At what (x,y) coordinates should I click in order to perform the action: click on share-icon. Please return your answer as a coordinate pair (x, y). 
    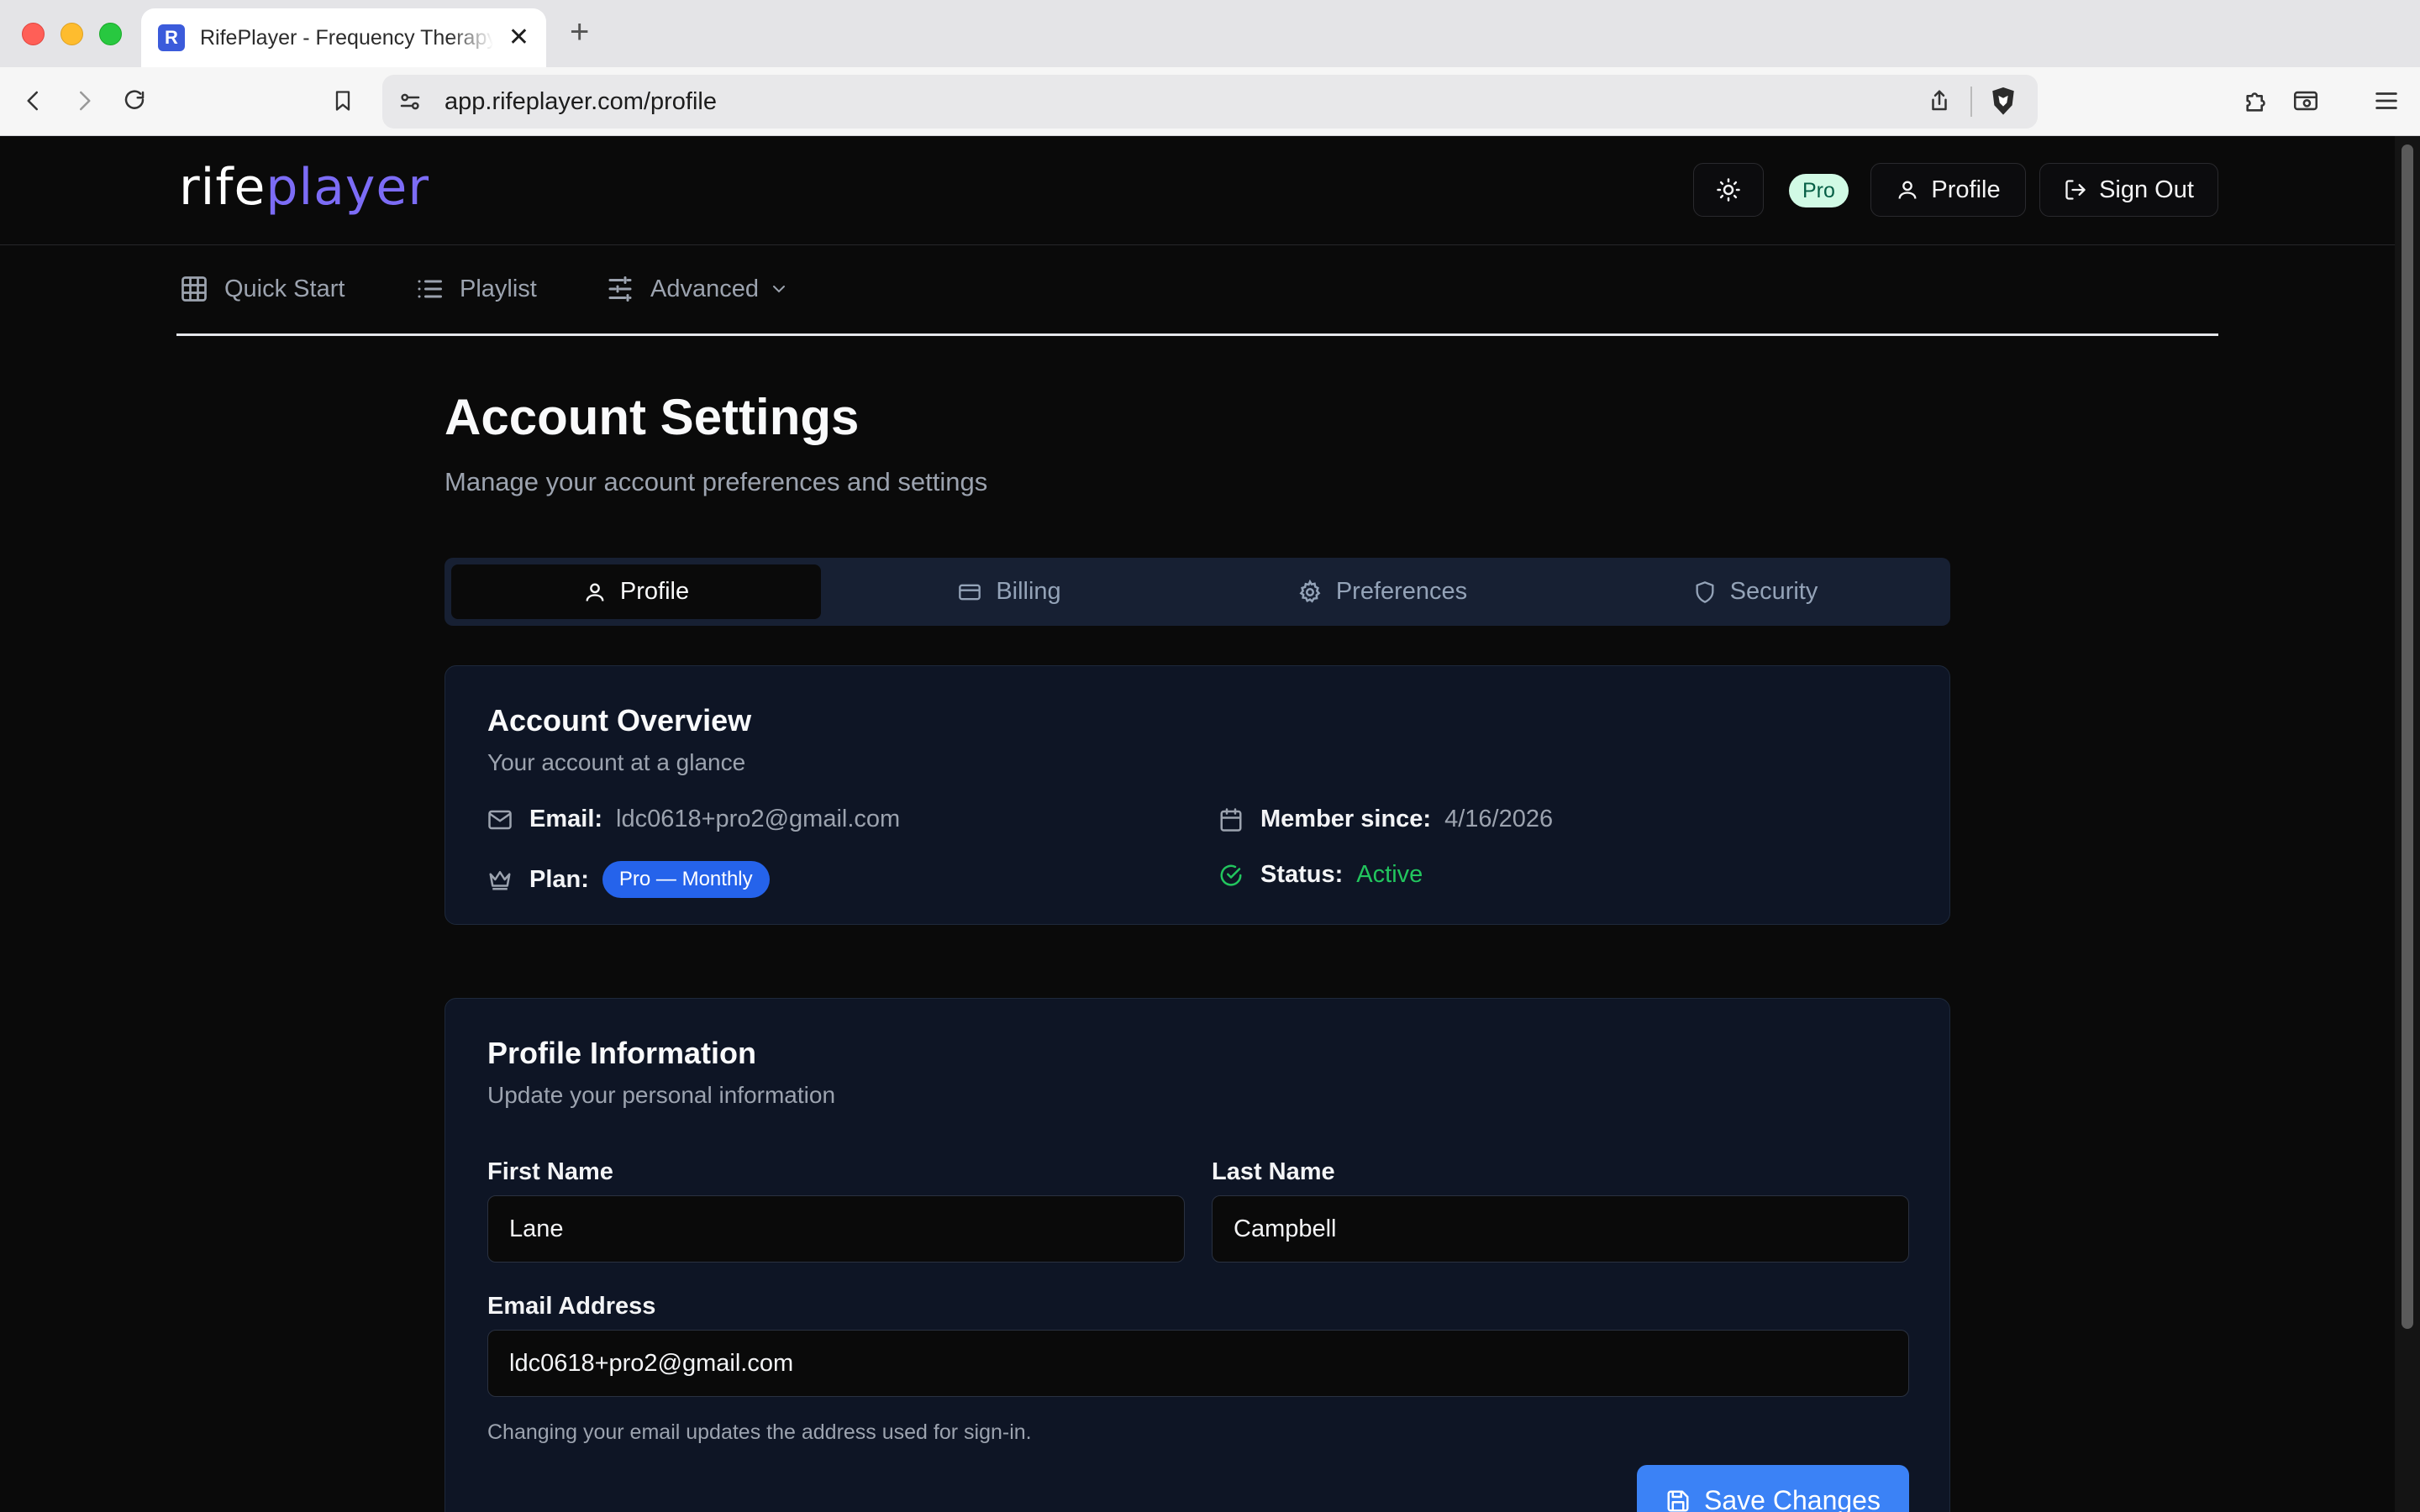
    Looking at the image, I should click on (1939, 102).